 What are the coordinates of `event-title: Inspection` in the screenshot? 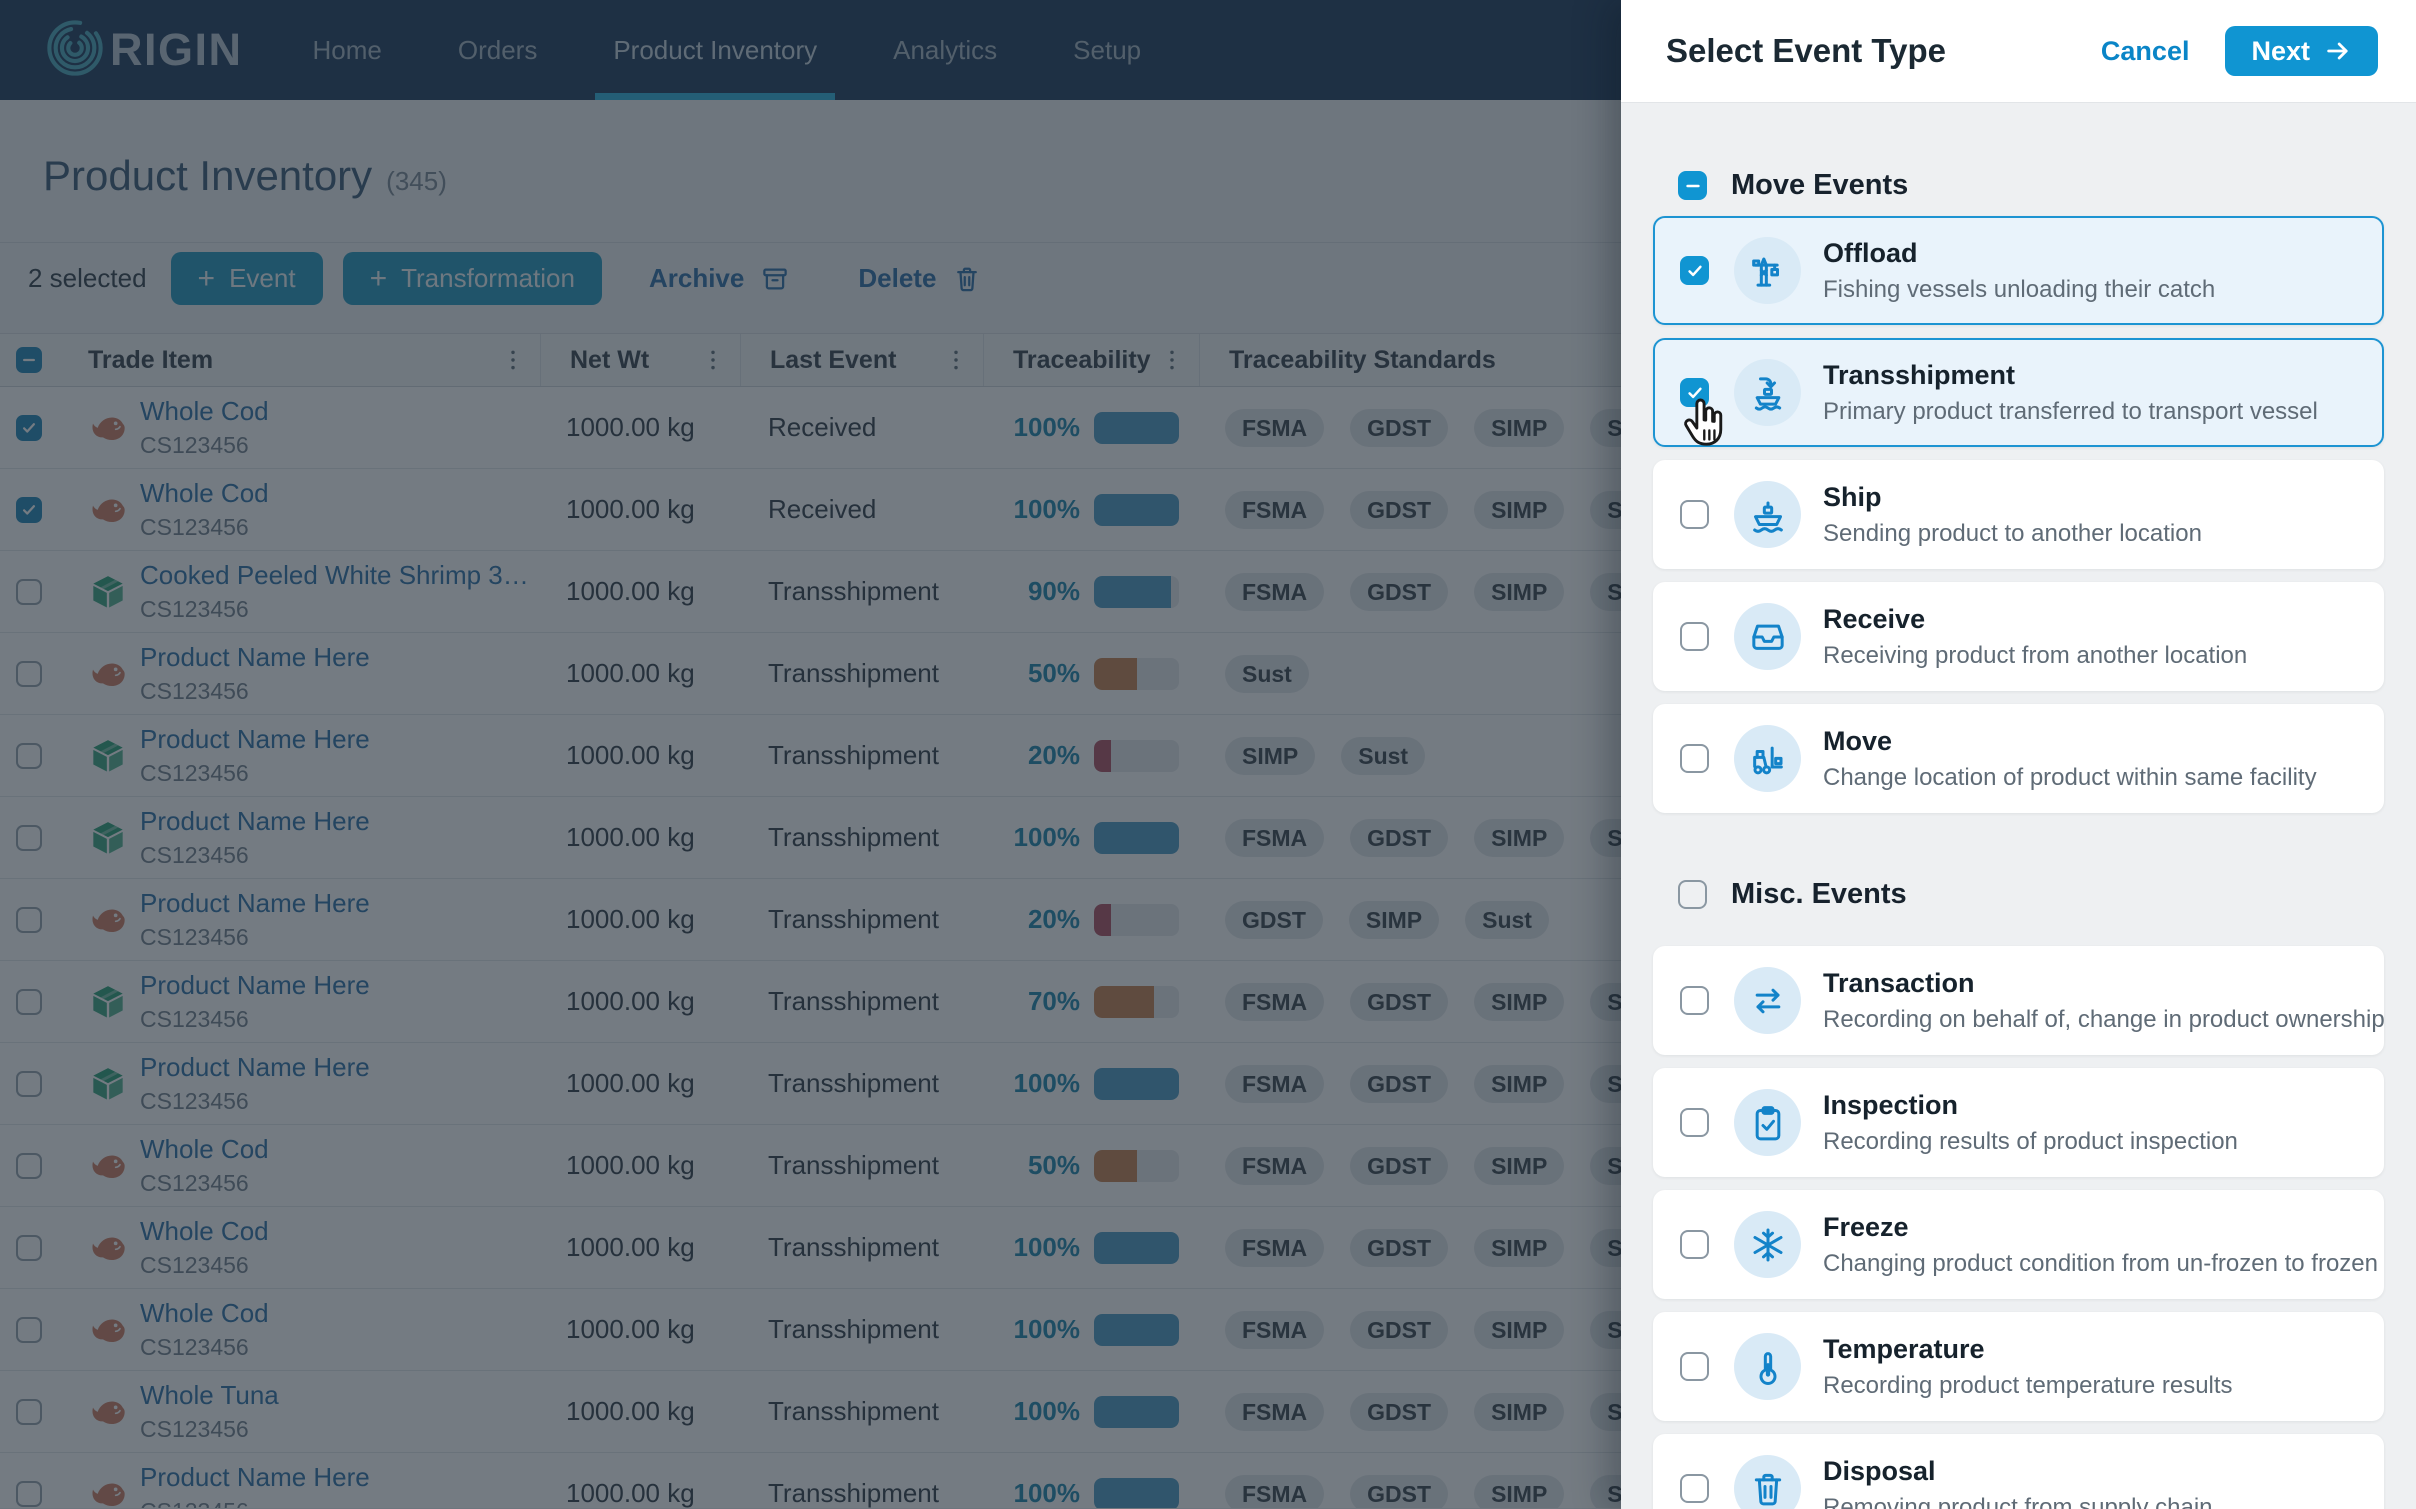 It's located at (1891, 1104).